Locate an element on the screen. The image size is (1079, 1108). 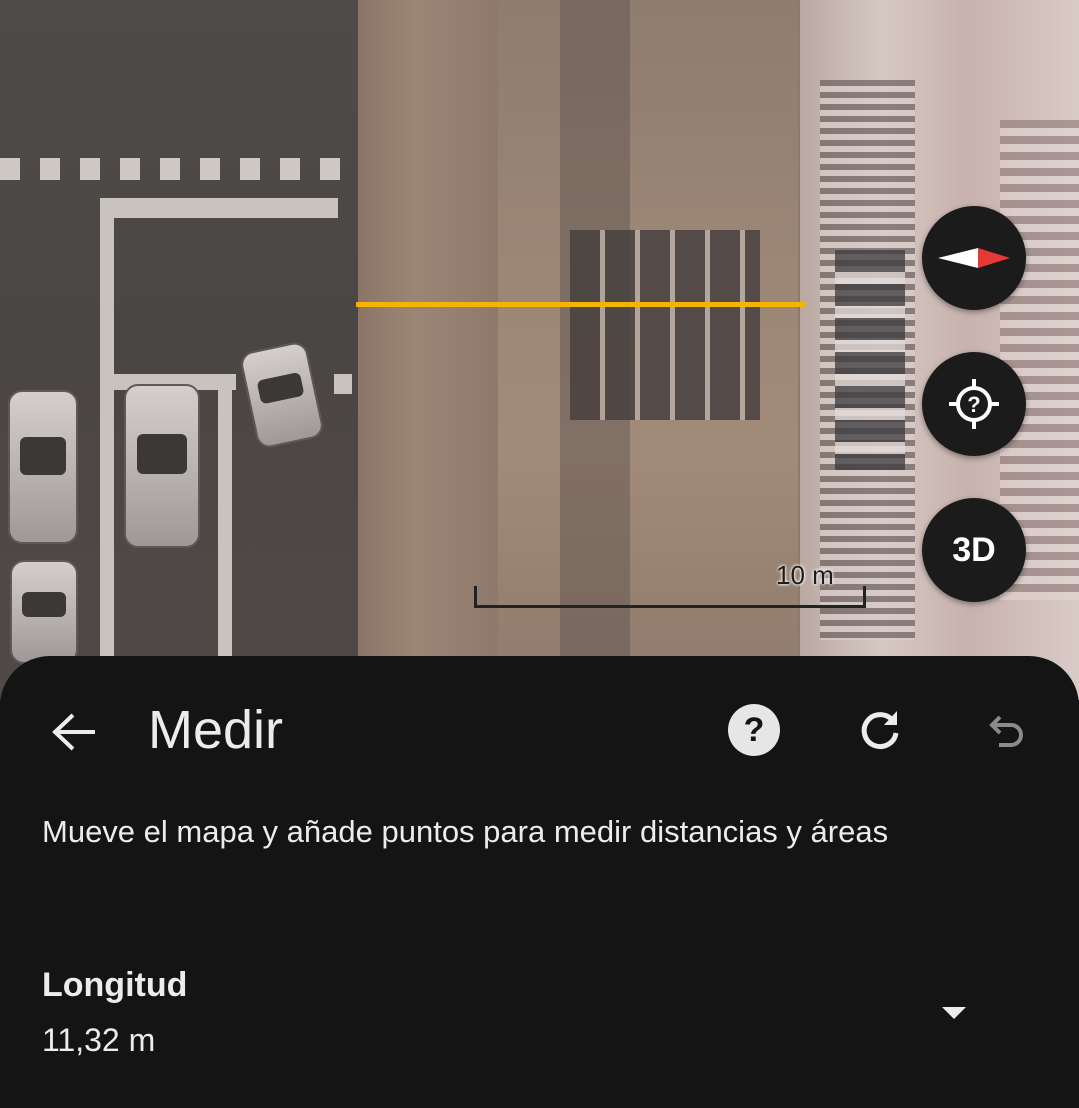
reset-button is located at coordinates (880, 730).